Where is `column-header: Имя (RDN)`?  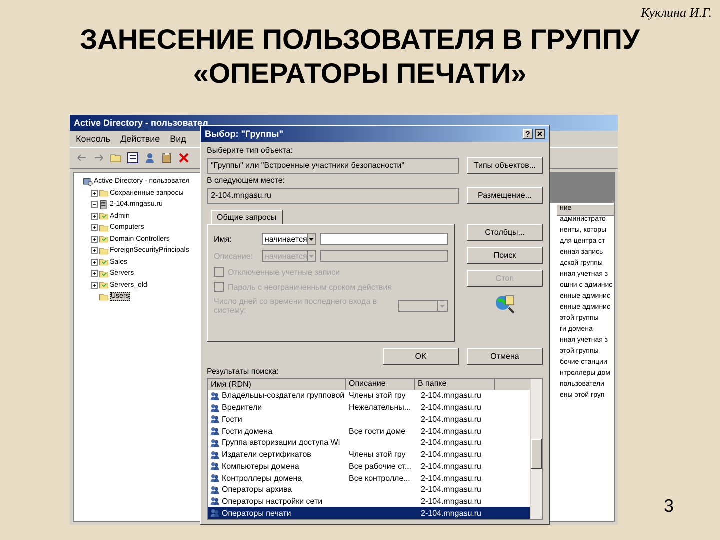
column-header: Имя (RDN) is located at coordinates (277, 384).